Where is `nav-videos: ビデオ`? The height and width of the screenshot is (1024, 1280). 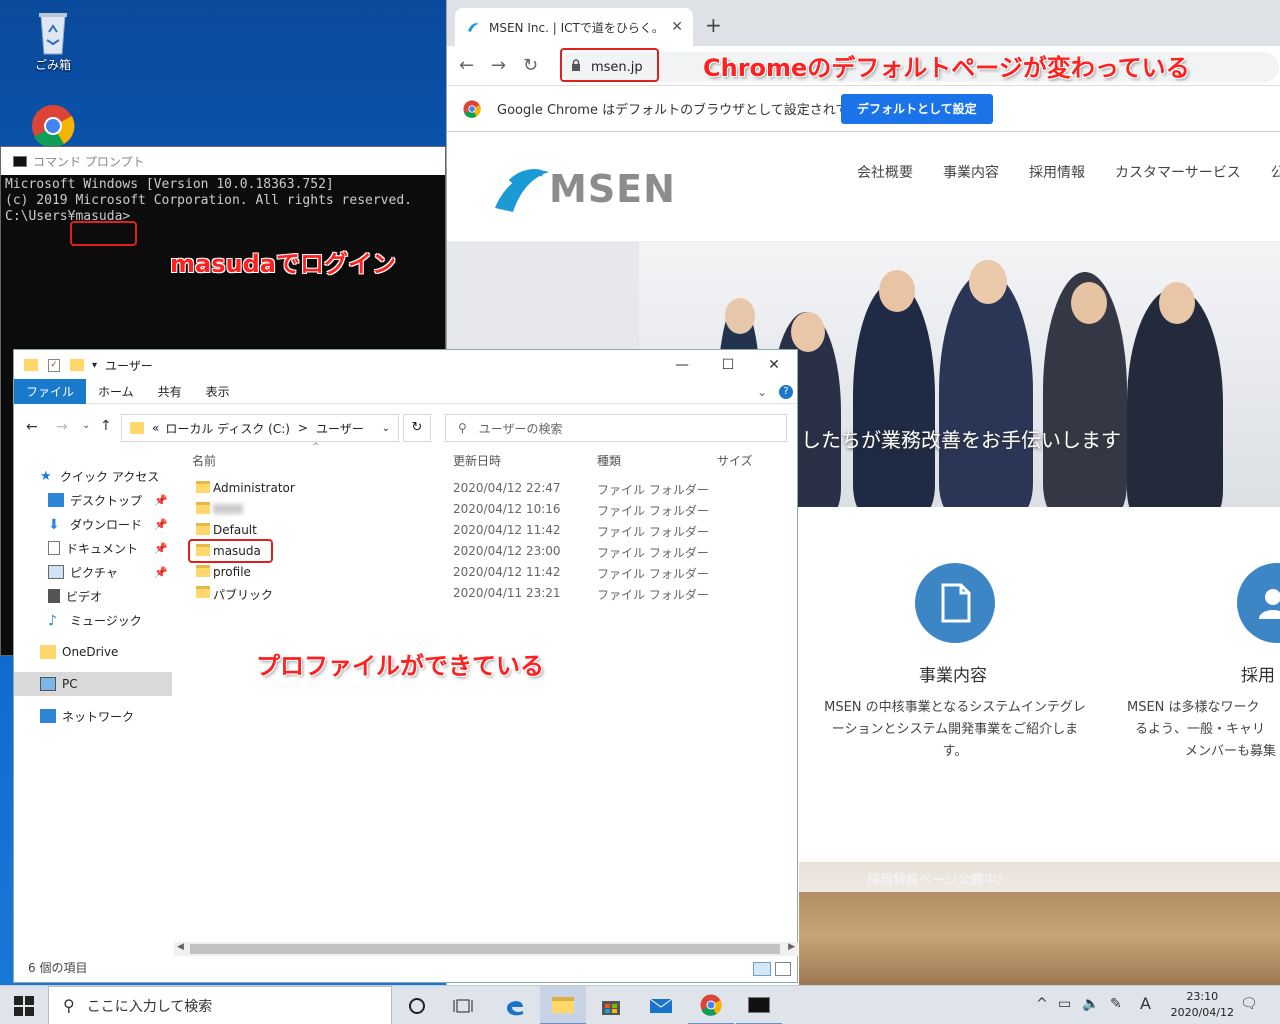 nav-videos: ビデオ is located at coordinates (93, 596).